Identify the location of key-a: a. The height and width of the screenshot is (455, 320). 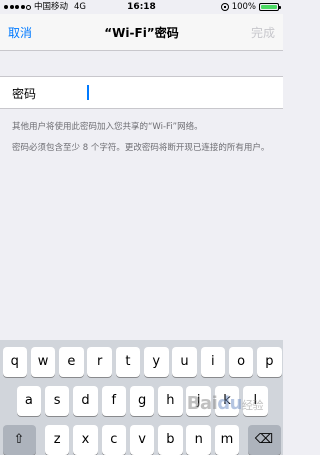
(29, 401).